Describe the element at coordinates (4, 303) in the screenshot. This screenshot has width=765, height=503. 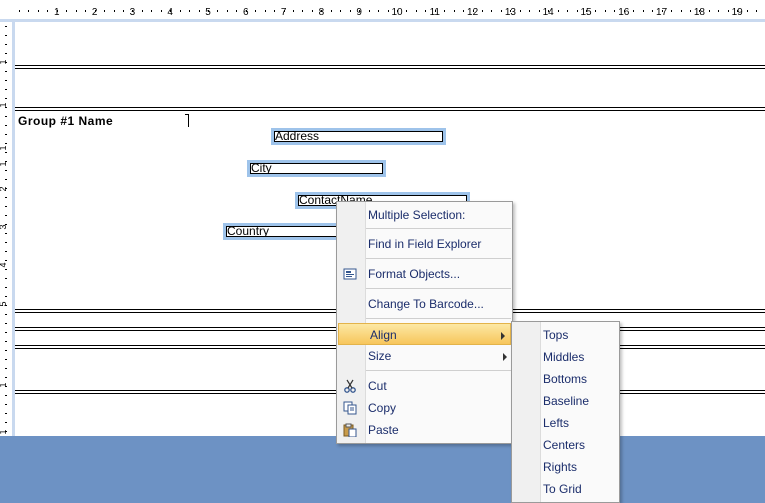
I see `ruler-number: 5` at that location.